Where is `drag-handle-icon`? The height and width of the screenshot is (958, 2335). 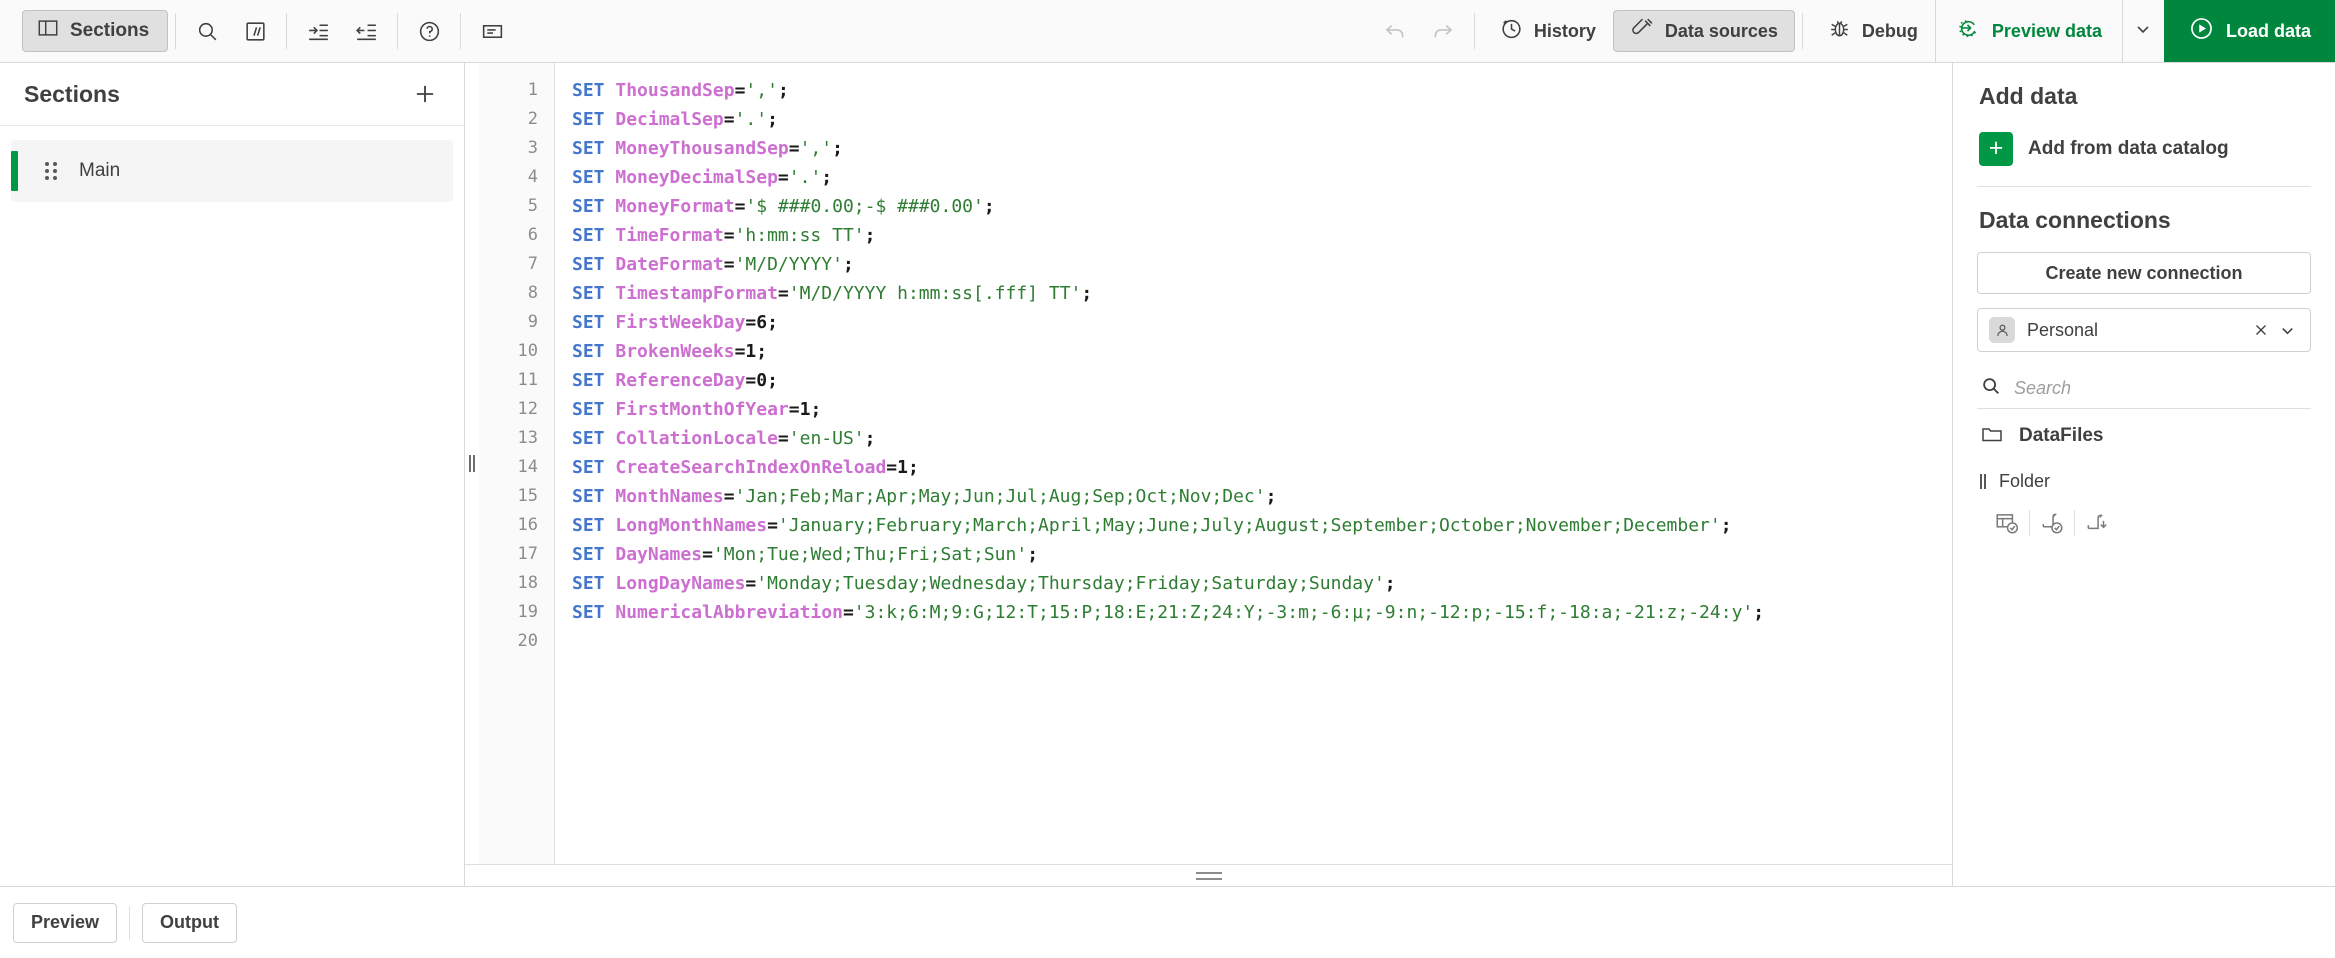
drag-handle-icon is located at coordinates (51, 171).